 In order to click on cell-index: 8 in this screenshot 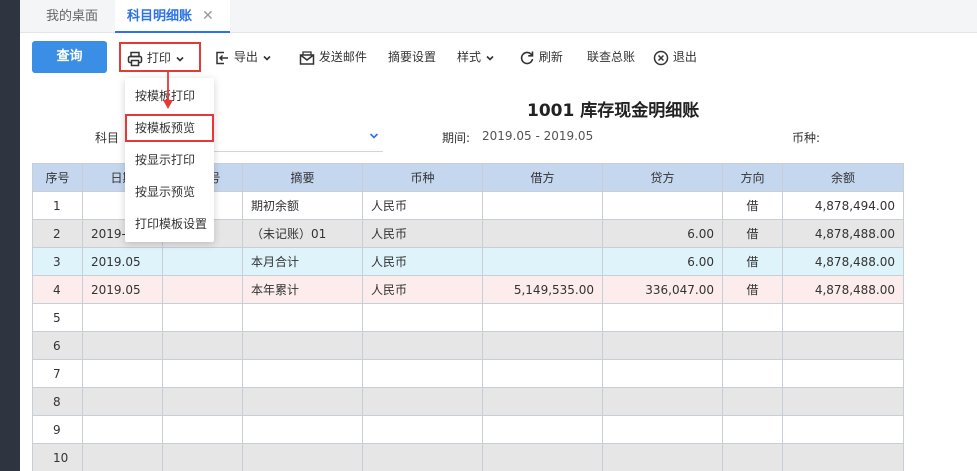, I will do `click(57, 401)`.